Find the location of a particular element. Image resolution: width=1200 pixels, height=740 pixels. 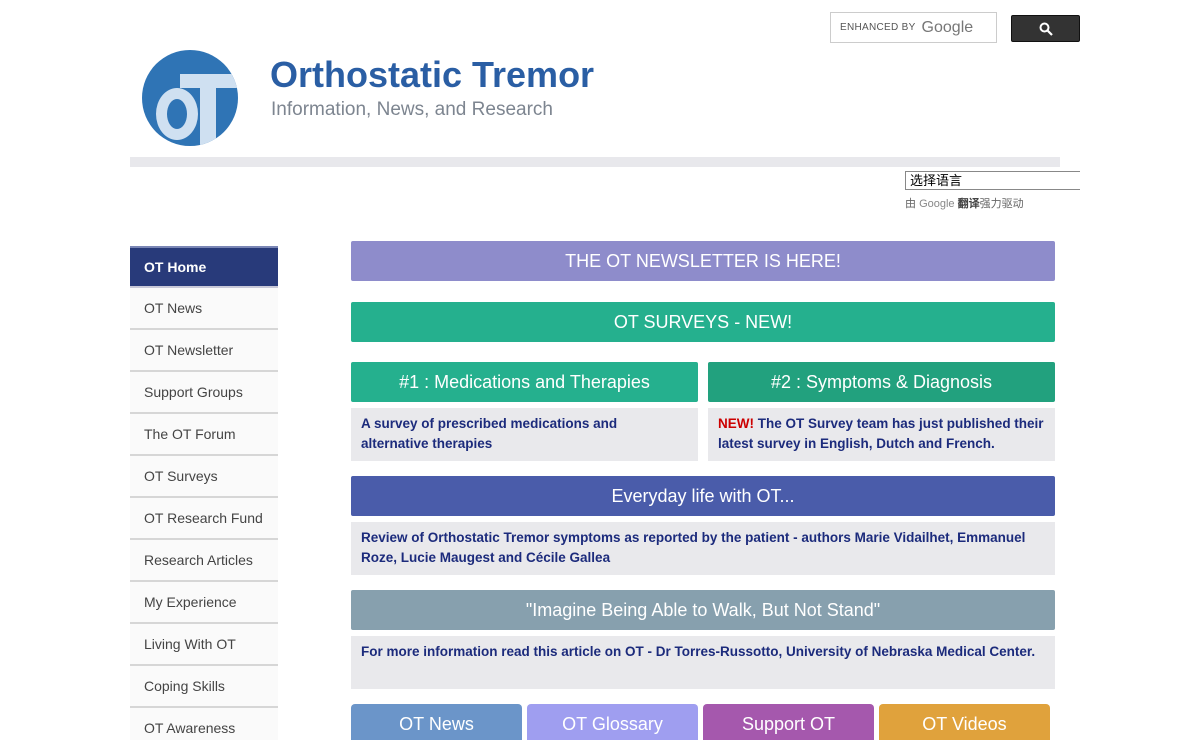

powered-by-google-translate: 由 Google 翻译强力驱动 is located at coordinates (964, 204).